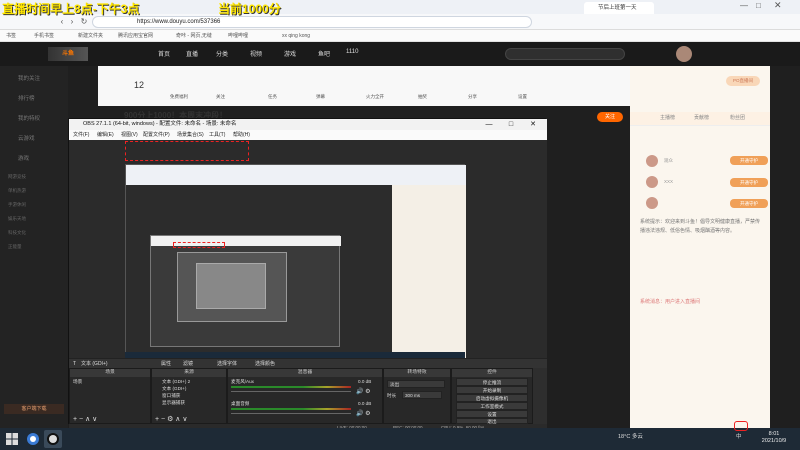 This screenshot has height=450, width=800. What do you see at coordinates (129, 135) in the screenshot?
I see `menu-item: 视图(V)` at bounding box center [129, 135].